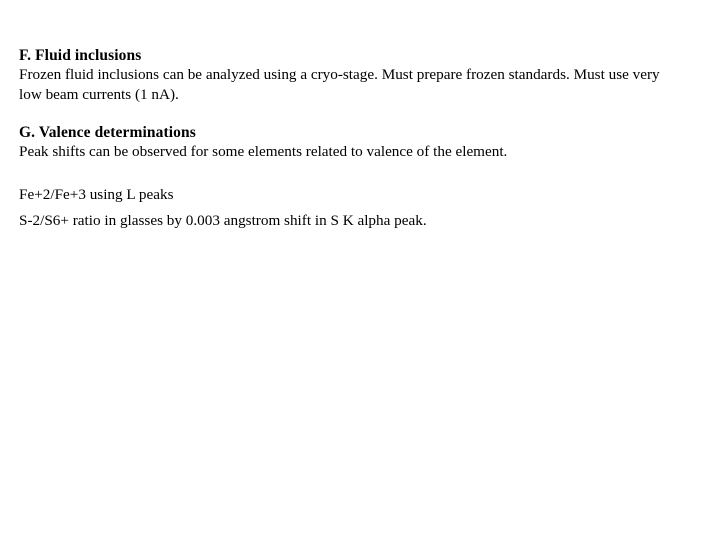 The width and height of the screenshot is (720, 540). What do you see at coordinates (80, 55) in the screenshot?
I see `section-heading-f: F. Fluid inclusions` at bounding box center [80, 55].